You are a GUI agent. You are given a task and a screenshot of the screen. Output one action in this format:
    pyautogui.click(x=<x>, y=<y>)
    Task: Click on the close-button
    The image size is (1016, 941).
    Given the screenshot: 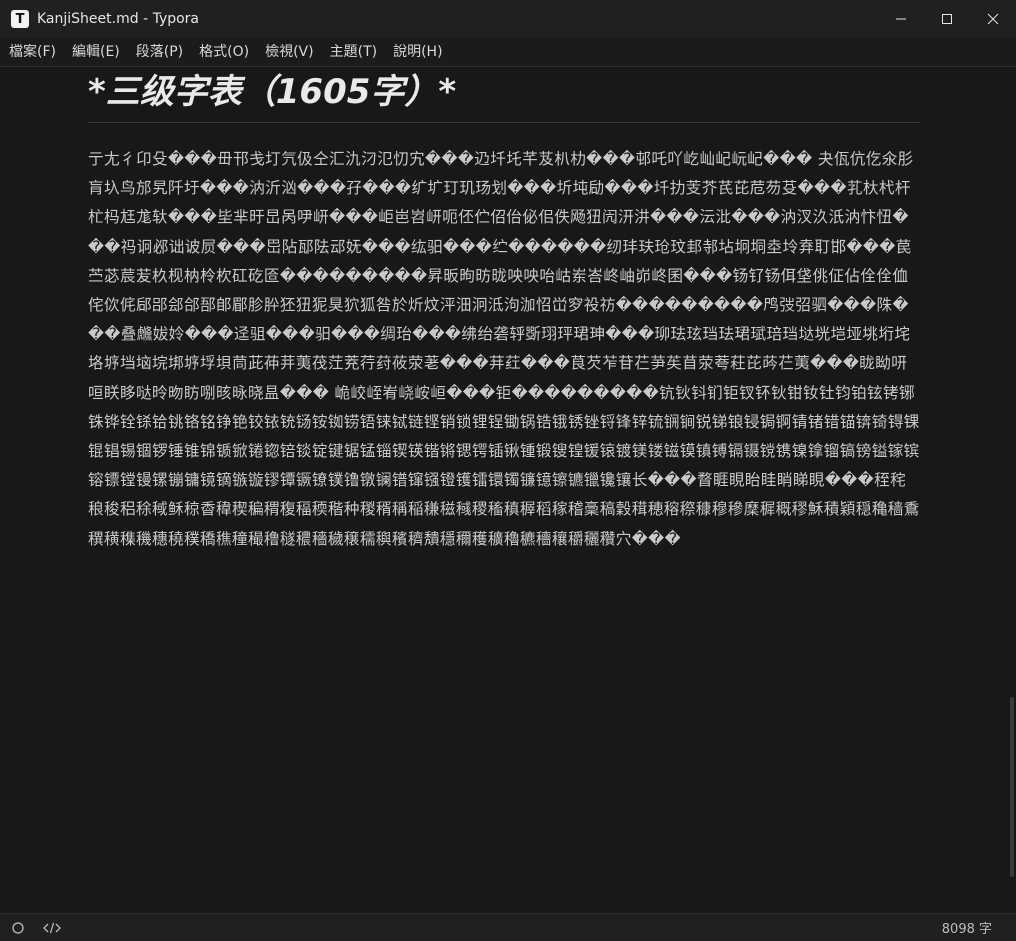 What is the action you would take?
    pyautogui.click(x=993, y=19)
    